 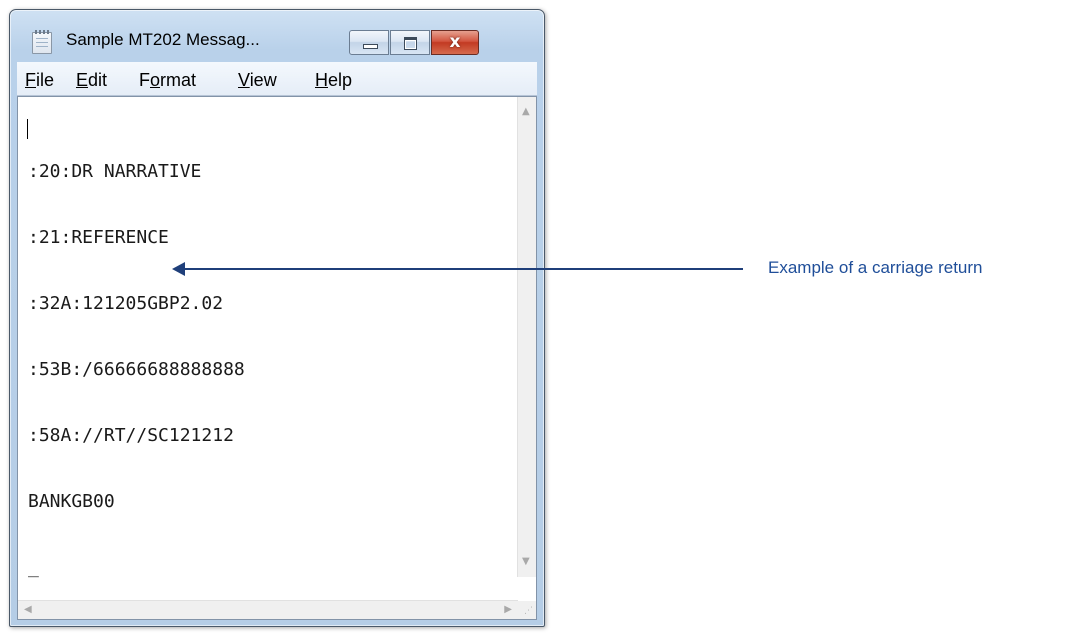 I want to click on menu-edit: Edit, so click(x=91, y=80).